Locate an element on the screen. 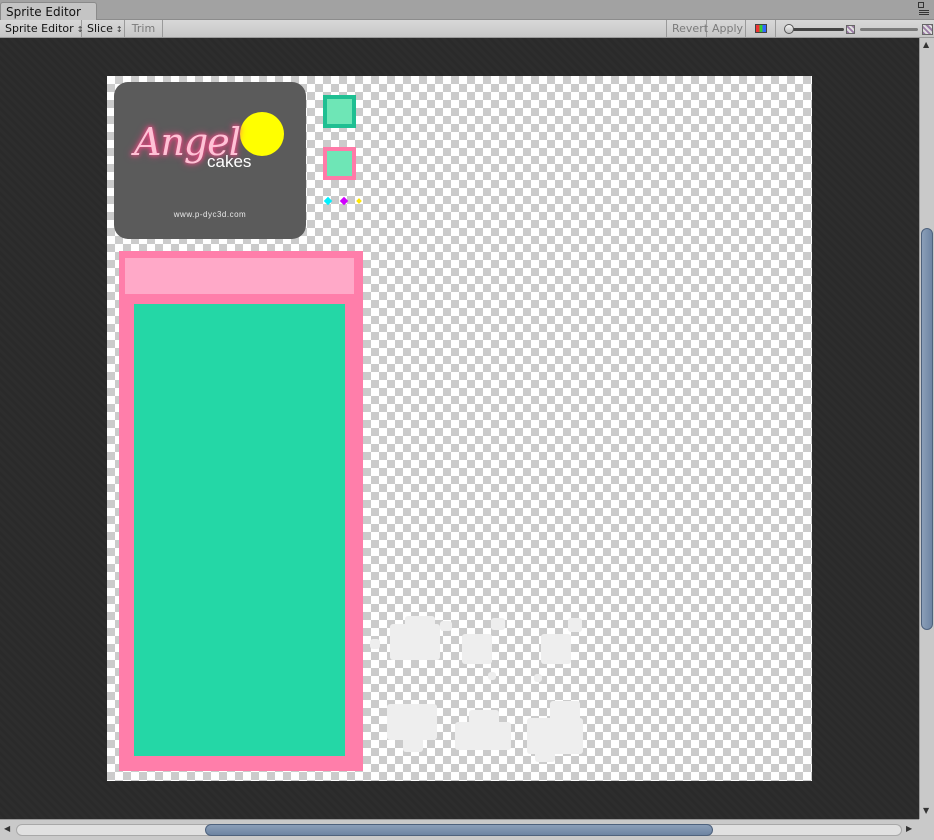 The image size is (934, 840). checker-large-icon is located at coordinates (927, 29).